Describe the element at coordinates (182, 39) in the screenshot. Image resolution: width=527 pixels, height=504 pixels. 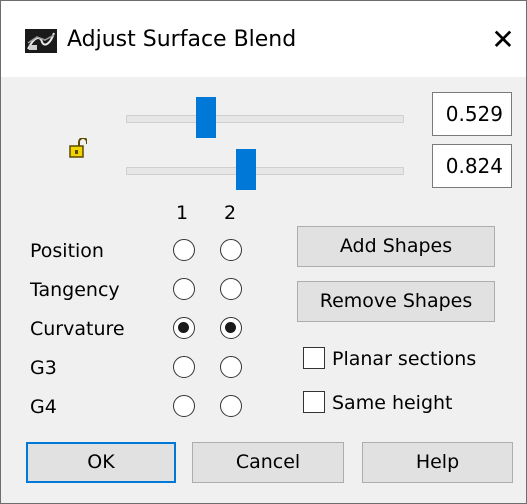
I see `window-title: Adjust Surface Blend` at that location.